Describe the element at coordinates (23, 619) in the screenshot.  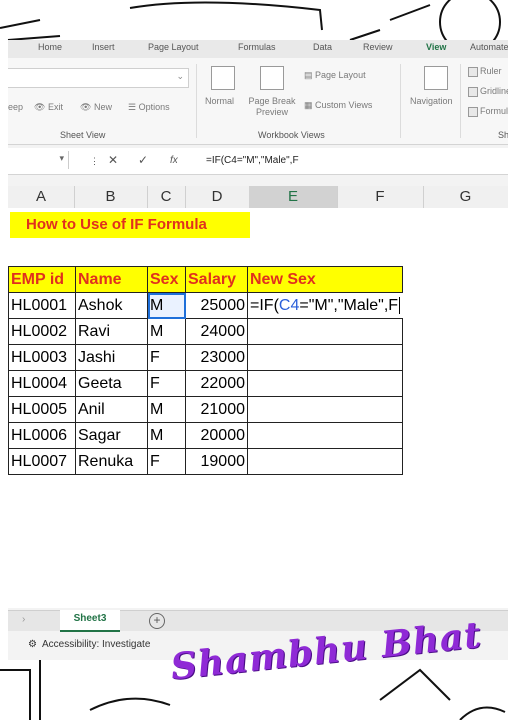
I see `scroll-left-icon: ›` at that location.